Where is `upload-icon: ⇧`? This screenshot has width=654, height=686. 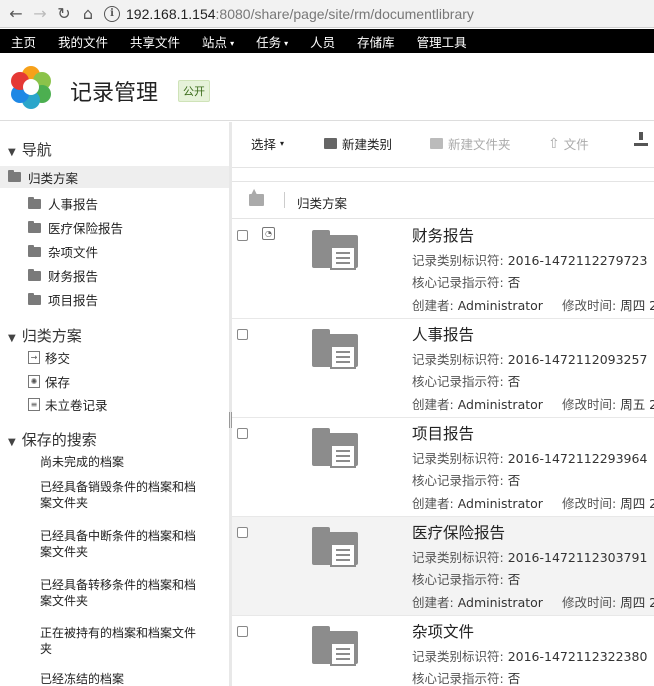
upload-icon: ⇧ is located at coordinates (554, 143).